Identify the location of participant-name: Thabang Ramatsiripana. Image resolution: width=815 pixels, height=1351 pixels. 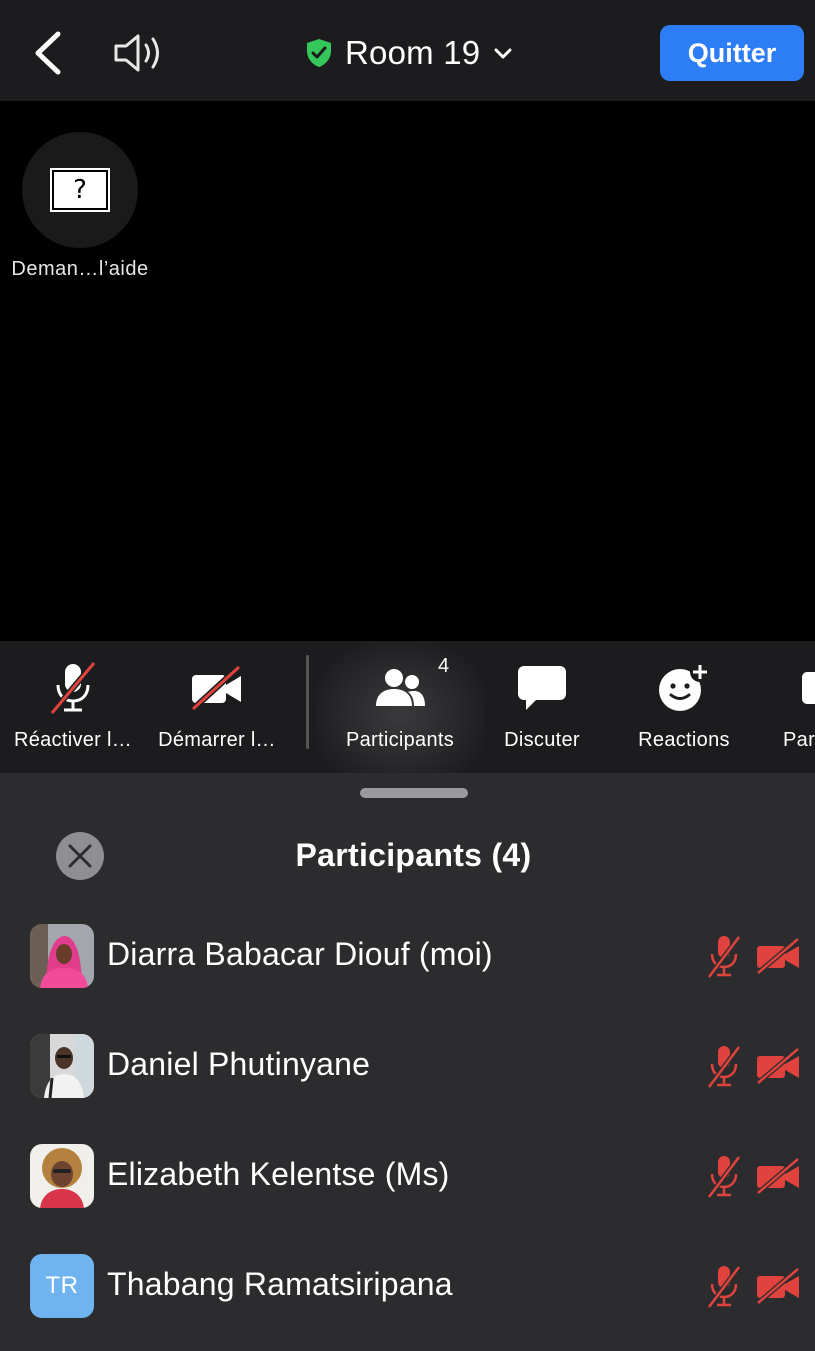
(280, 1284).